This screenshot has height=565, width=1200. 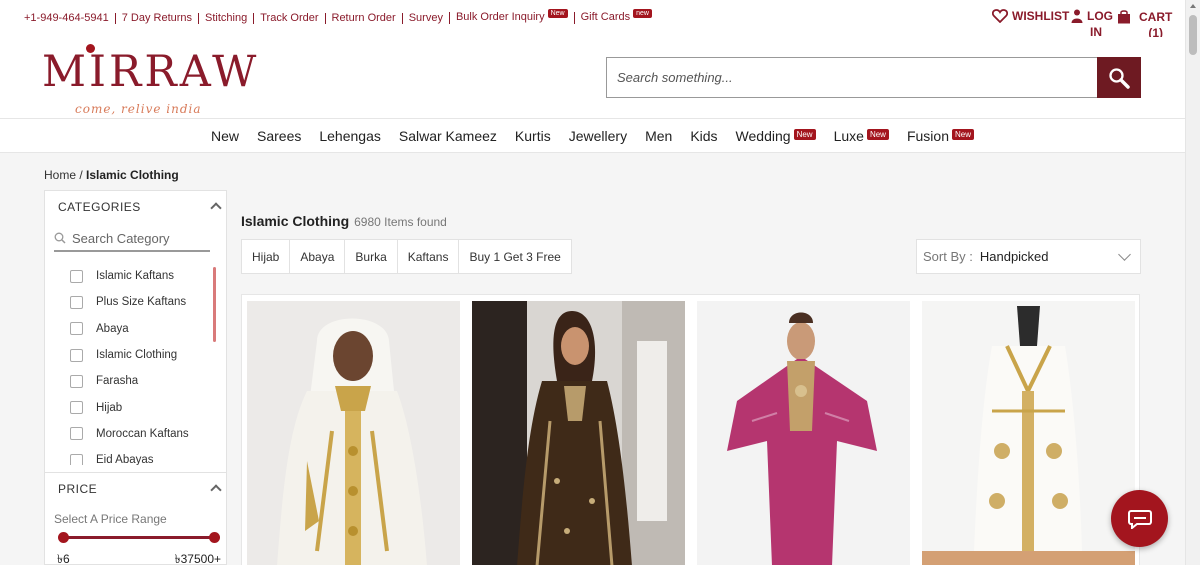 I want to click on category-item: Hijab, so click(x=140, y=407).